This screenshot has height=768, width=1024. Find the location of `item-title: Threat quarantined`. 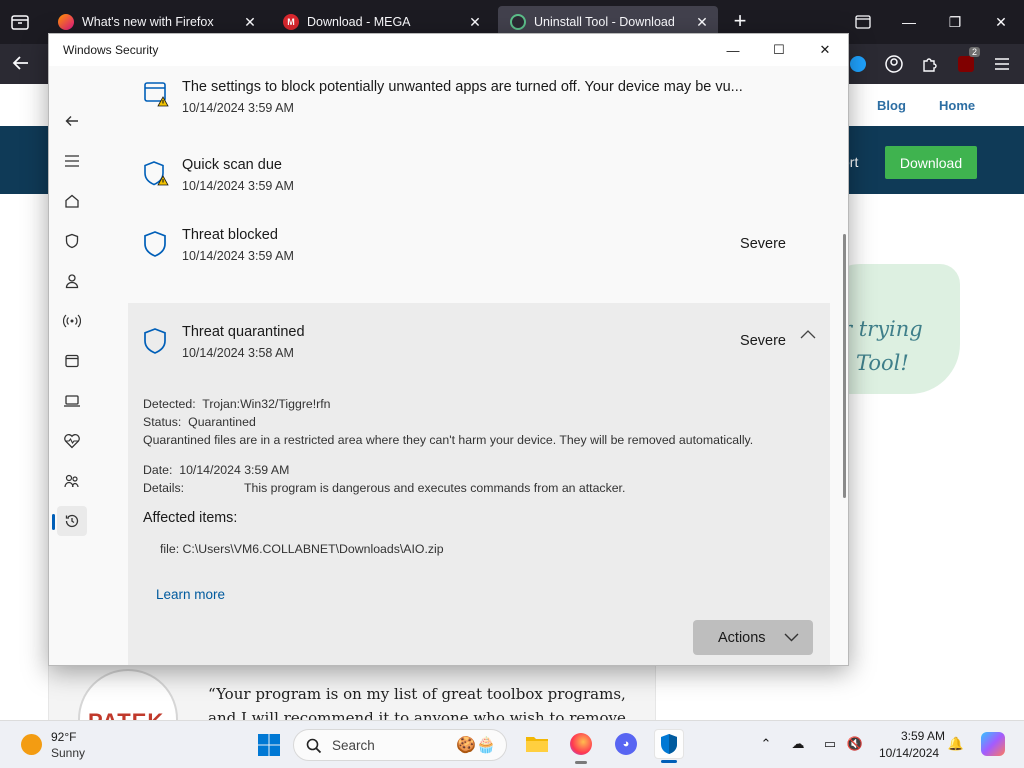

item-title: Threat quarantined is located at coordinates (243, 332).